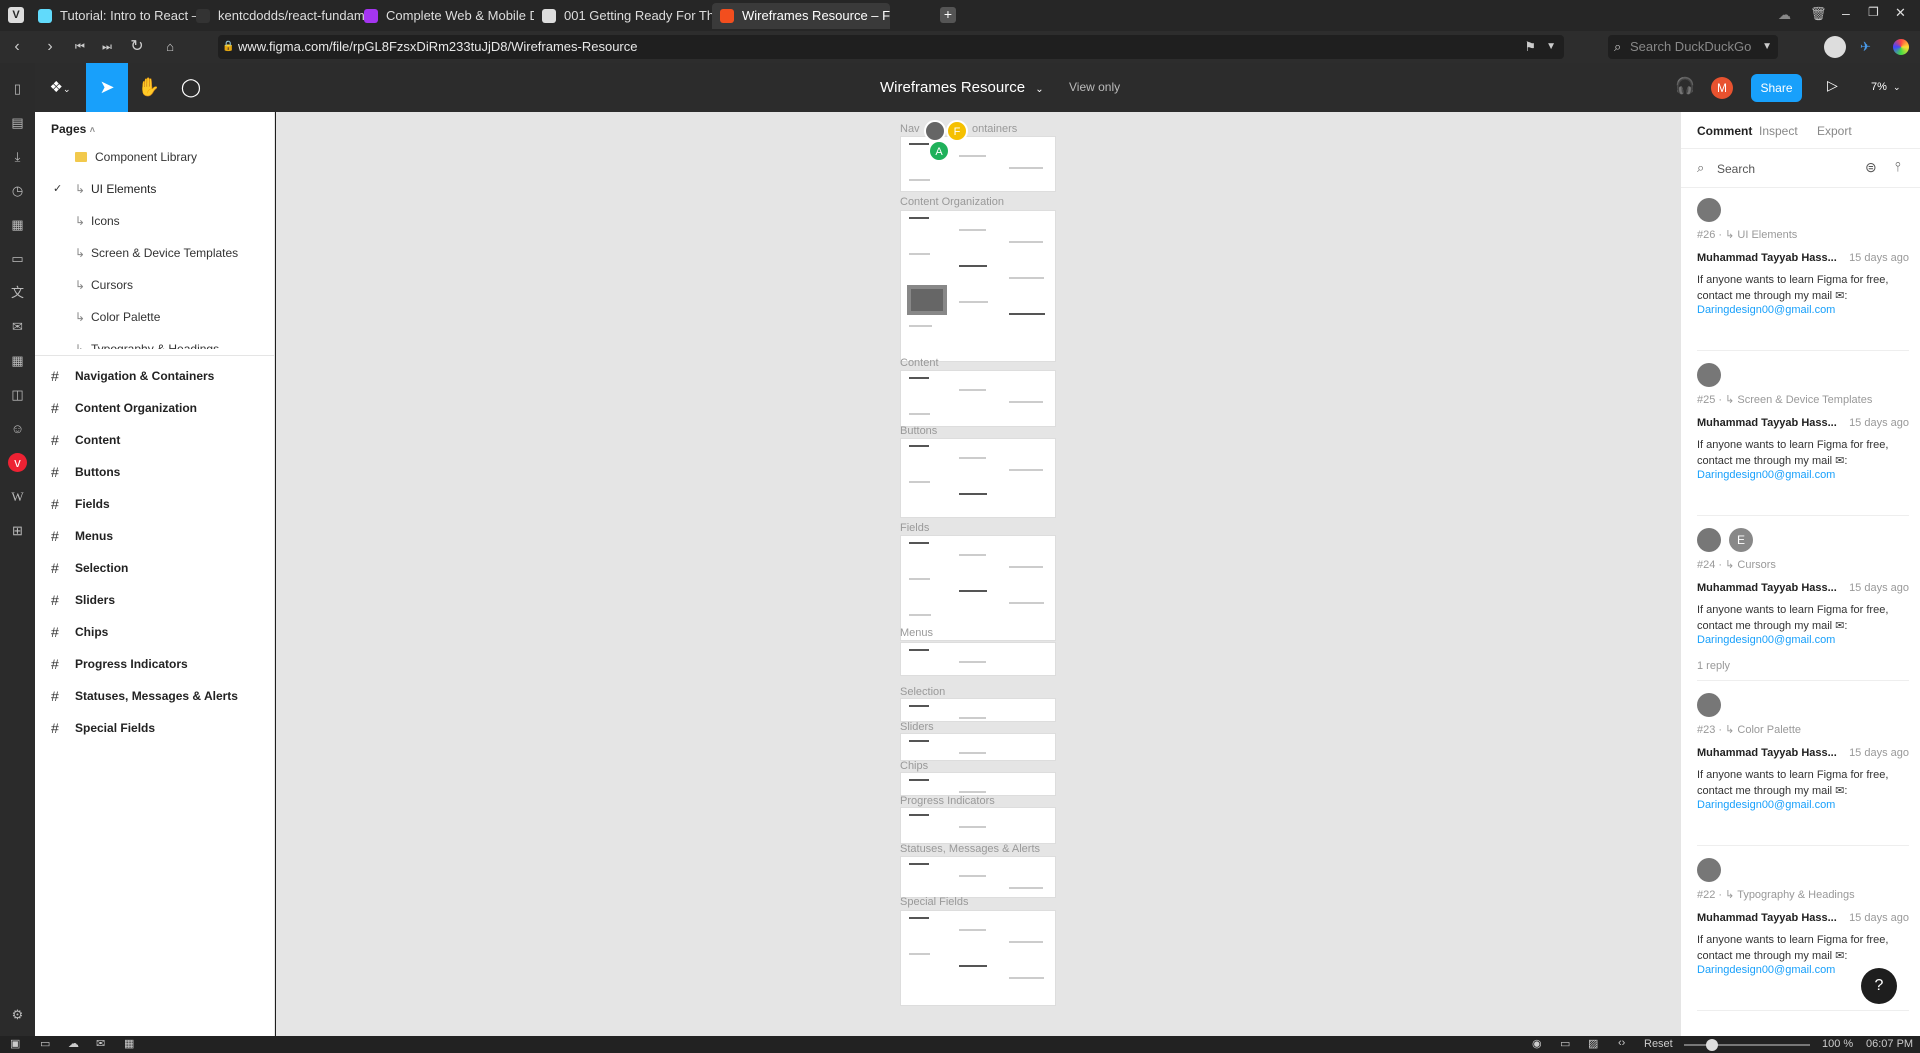 This screenshot has height=1053, width=1920. What do you see at coordinates (1832, 85) in the screenshot?
I see `present-icon: ▷` at bounding box center [1832, 85].